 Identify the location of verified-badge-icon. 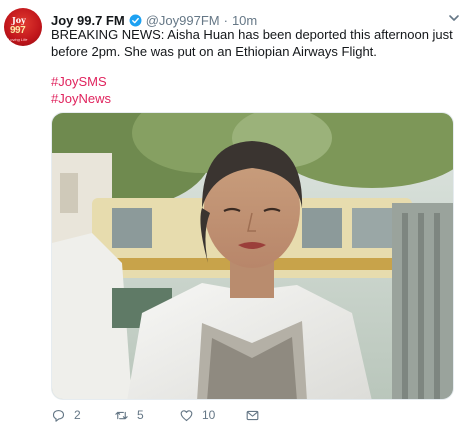
(135, 20).